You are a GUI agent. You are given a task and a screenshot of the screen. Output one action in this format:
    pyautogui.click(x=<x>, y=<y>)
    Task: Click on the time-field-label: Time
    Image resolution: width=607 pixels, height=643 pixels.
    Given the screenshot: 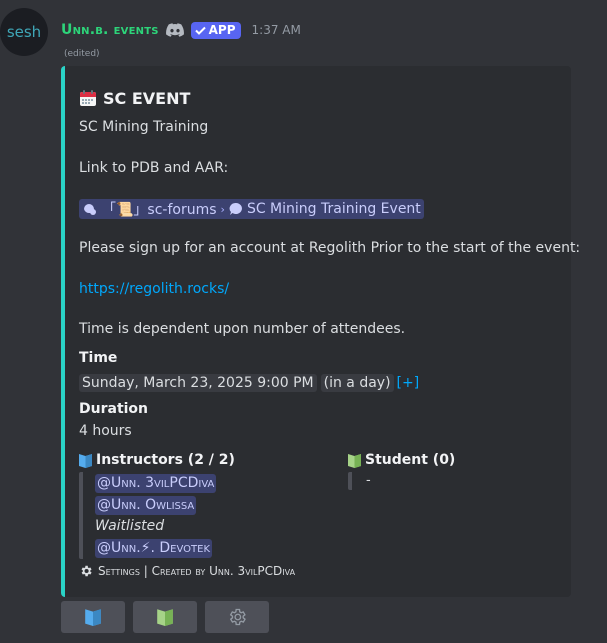 What is the action you would take?
    pyautogui.click(x=98, y=358)
    